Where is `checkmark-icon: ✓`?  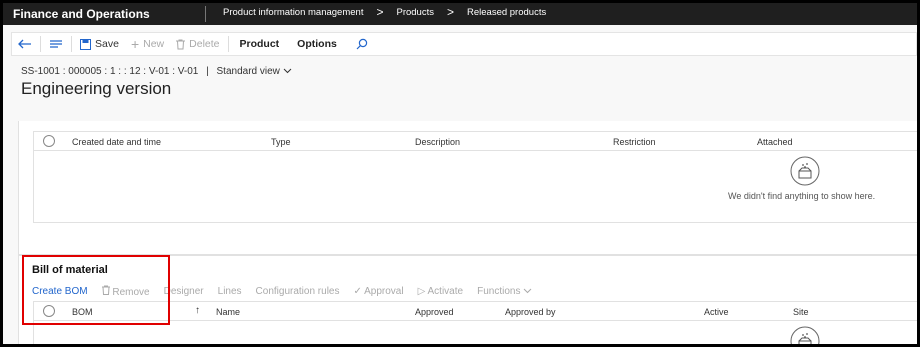
checkmark-icon: ✓ is located at coordinates (357, 291).